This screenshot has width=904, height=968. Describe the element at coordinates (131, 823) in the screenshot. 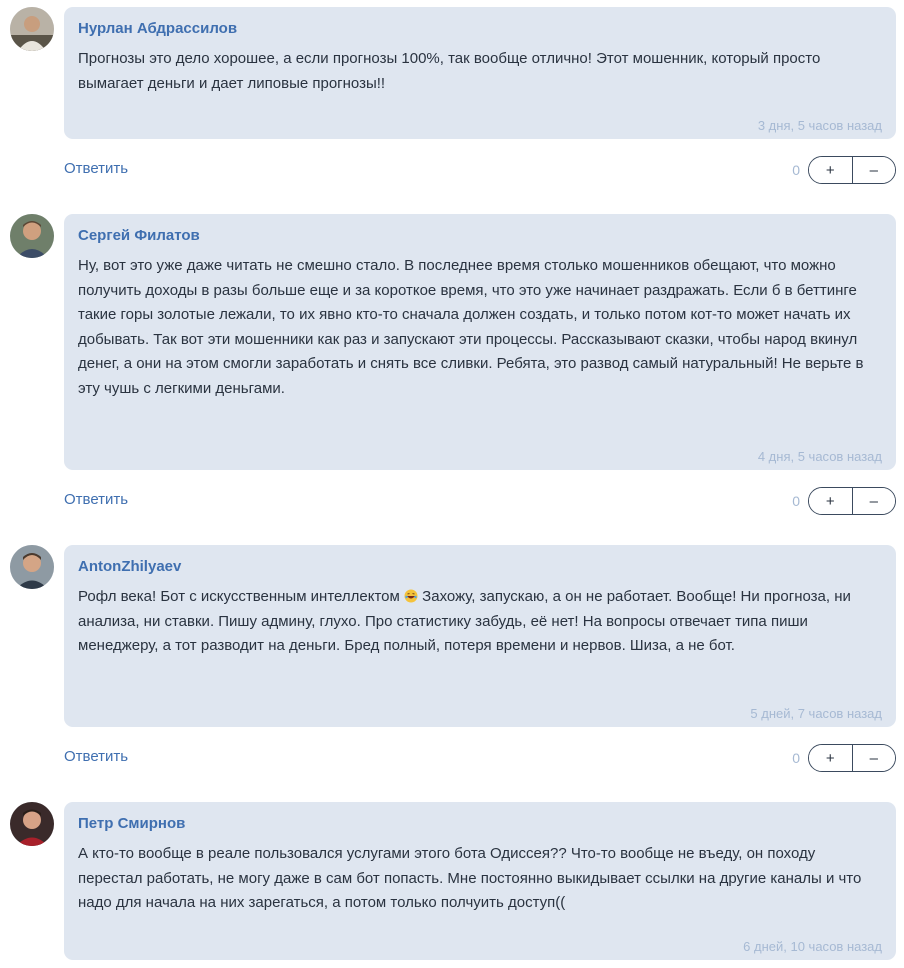

I see `comment-author: Петр Смирнов` at that location.